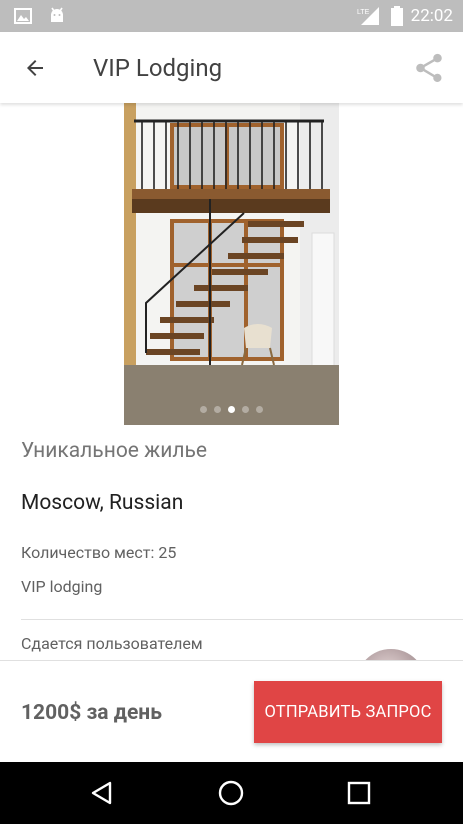 The width and height of the screenshot is (463, 824). What do you see at coordinates (363, 12) in the screenshot?
I see `network-label: LTE` at bounding box center [363, 12].